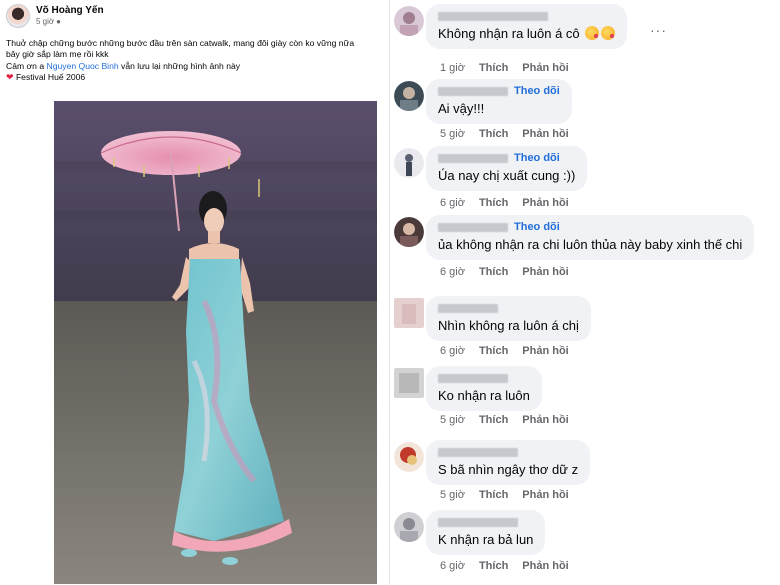  I want to click on globe-icon: ●, so click(58, 21).